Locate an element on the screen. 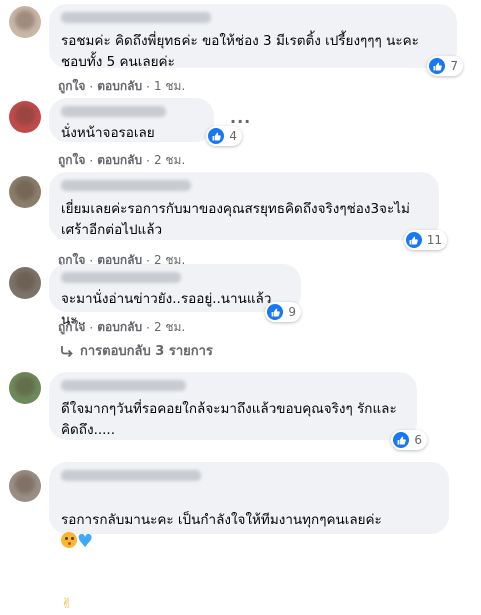 This screenshot has height=615, width=481. comment-actions: ถูกใจ · ตอบกลับ · 1 ชม. is located at coordinates (121, 86).